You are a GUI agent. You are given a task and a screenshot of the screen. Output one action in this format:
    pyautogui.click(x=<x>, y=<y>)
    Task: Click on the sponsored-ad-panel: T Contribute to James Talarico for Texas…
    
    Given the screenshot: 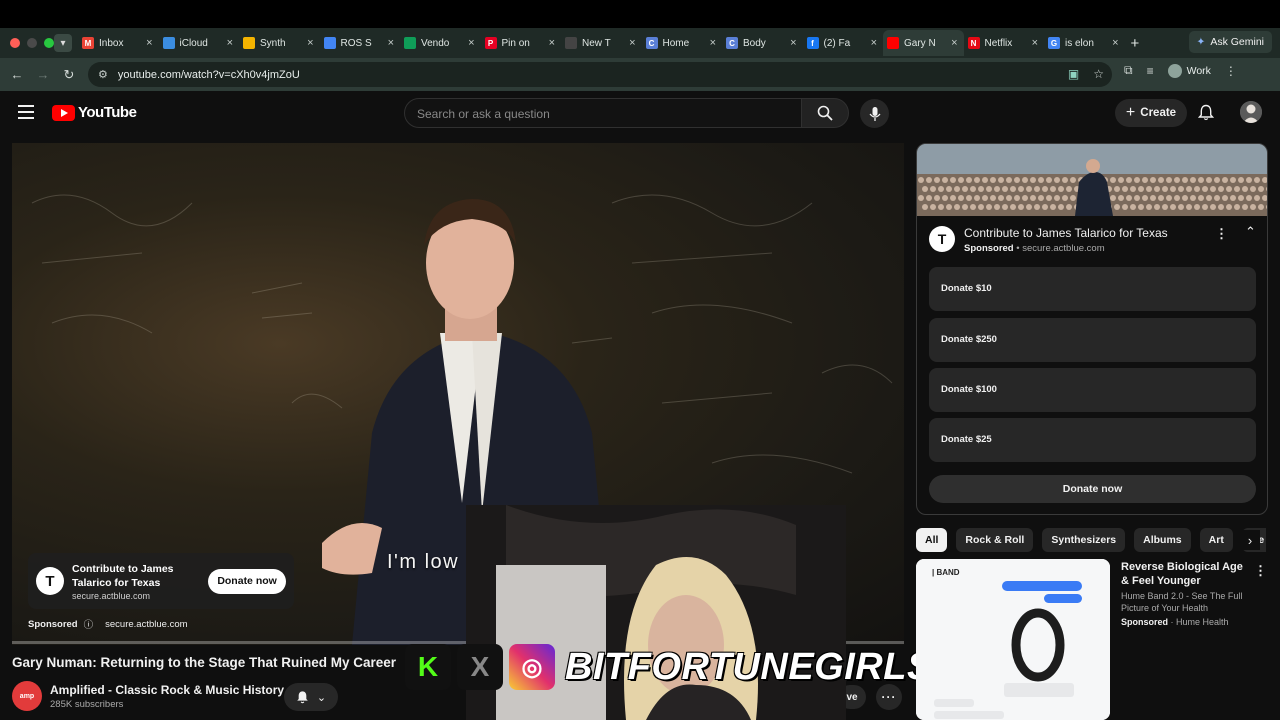 What is the action you would take?
    pyautogui.click(x=1092, y=329)
    